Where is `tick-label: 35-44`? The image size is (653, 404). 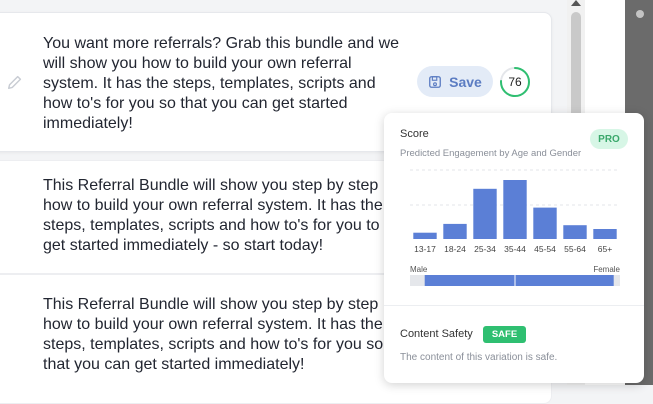
tick-label: 35-44 is located at coordinates (515, 249).